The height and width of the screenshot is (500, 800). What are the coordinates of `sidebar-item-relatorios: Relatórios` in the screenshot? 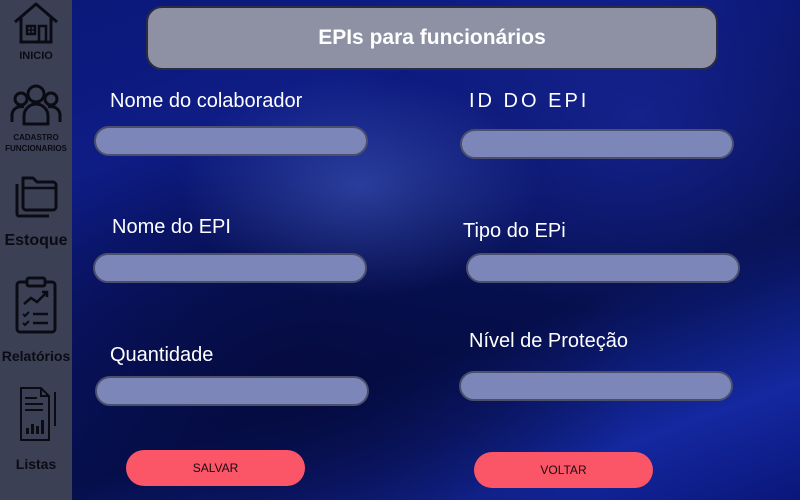 It's located at (36, 320).